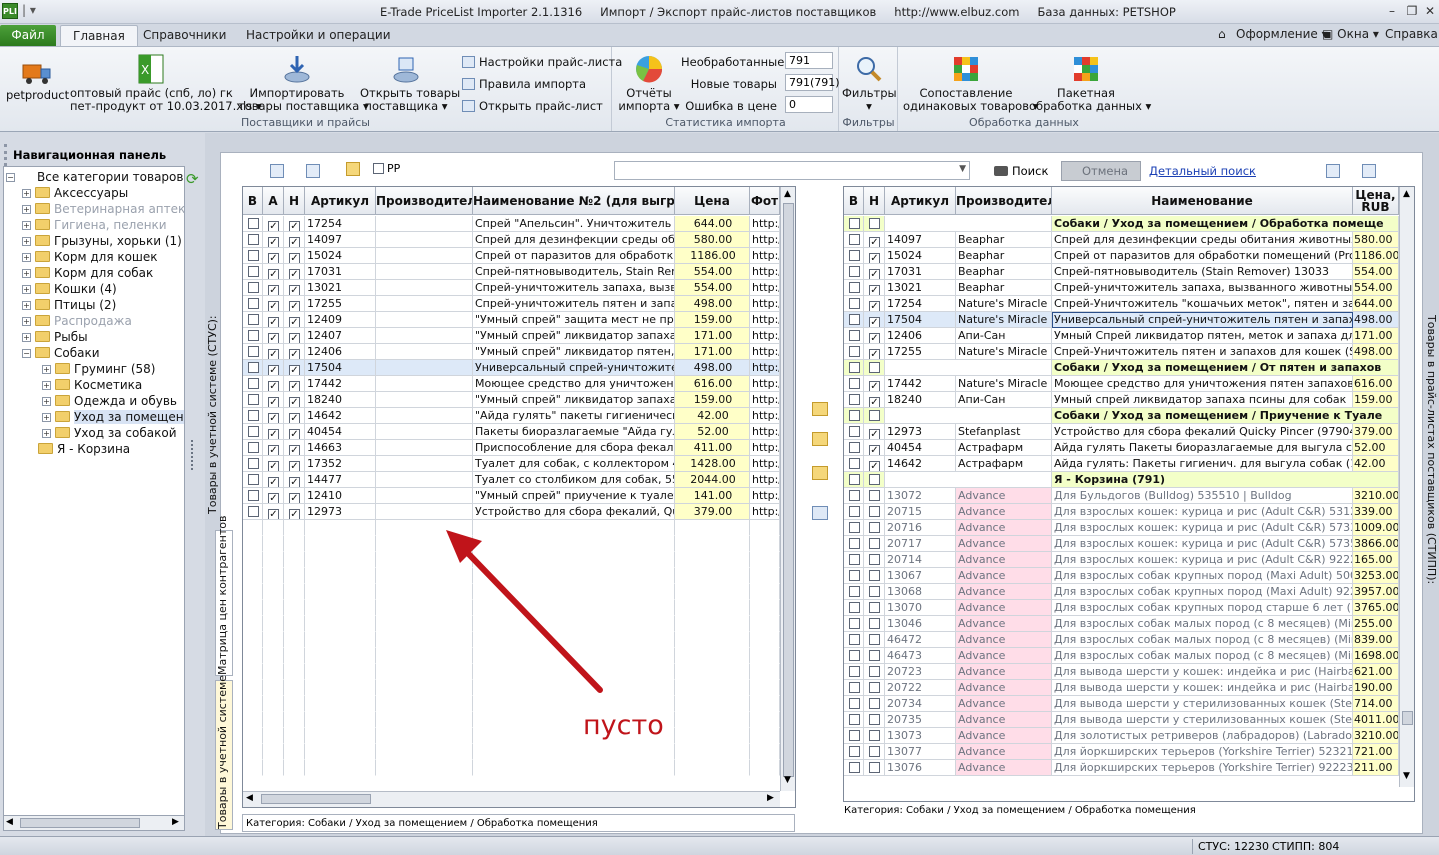  What do you see at coordinates (1376, 560) in the screenshot?
I see `cell-price: 165.00` at bounding box center [1376, 560].